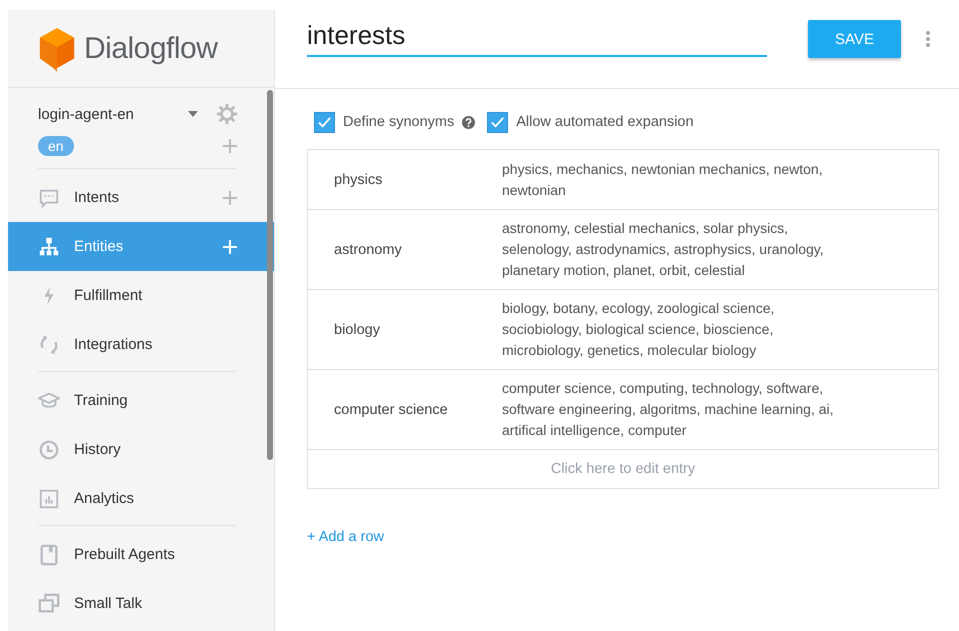 The height and width of the screenshot is (631, 959). I want to click on nav-item: Intents, so click(141, 197).